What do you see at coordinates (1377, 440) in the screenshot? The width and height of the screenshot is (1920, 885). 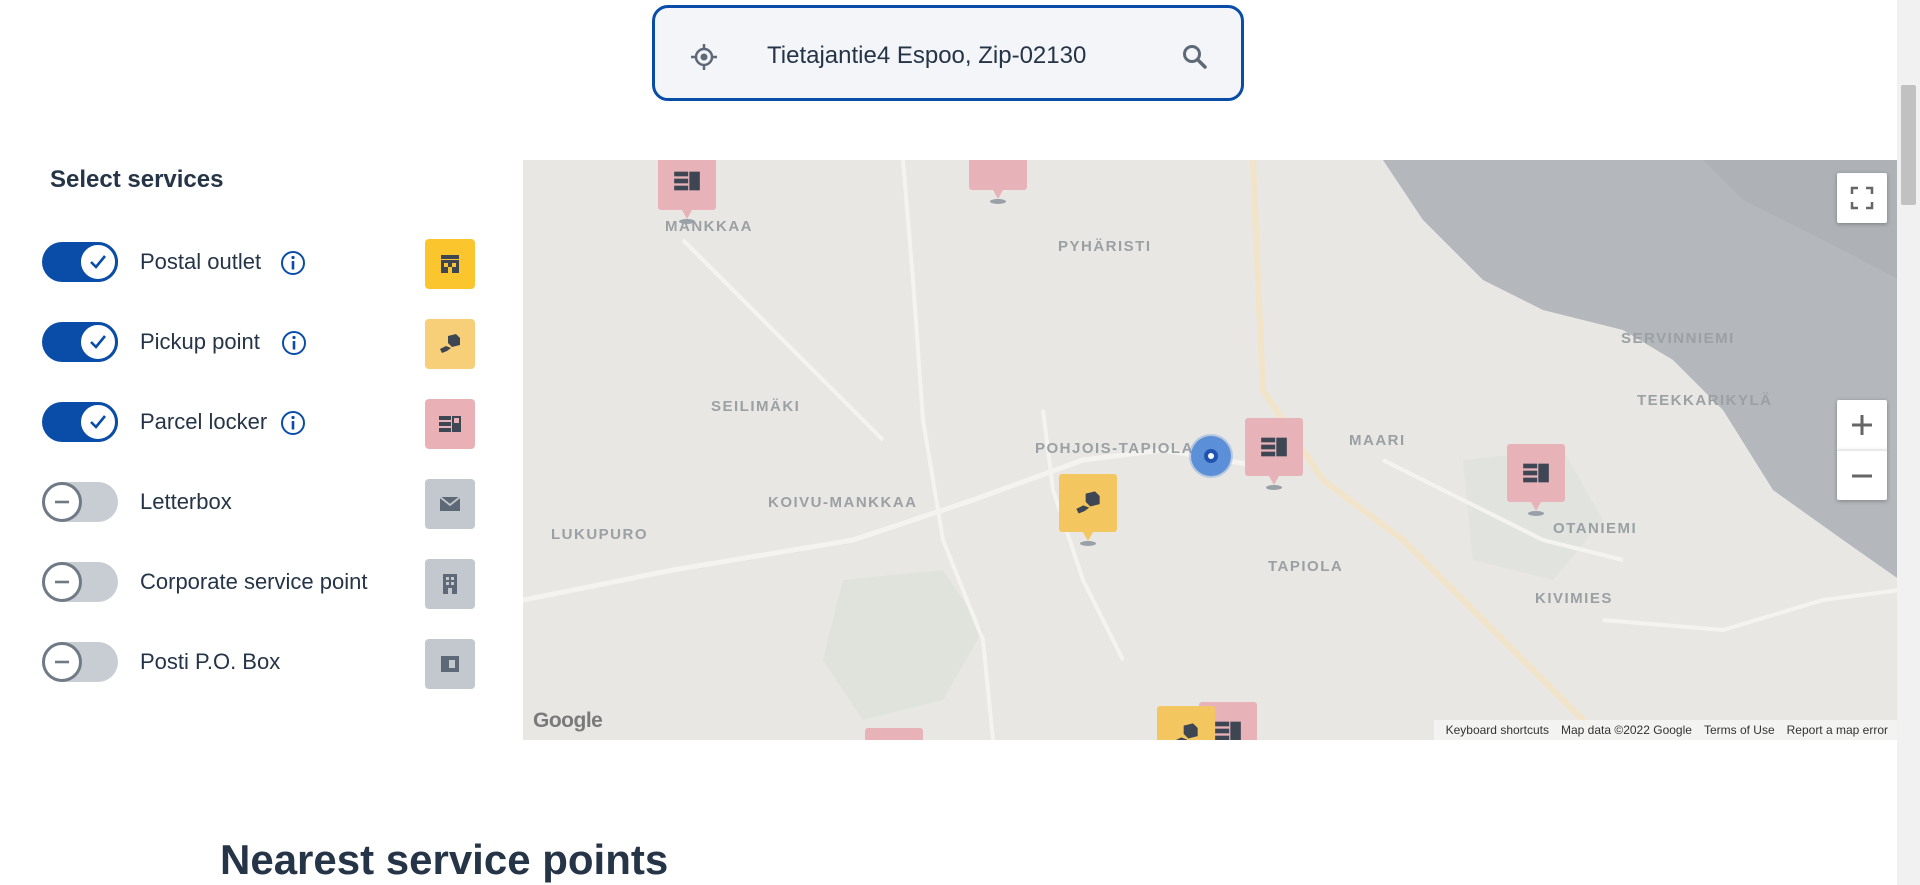 I see `map-label: MAARI` at bounding box center [1377, 440].